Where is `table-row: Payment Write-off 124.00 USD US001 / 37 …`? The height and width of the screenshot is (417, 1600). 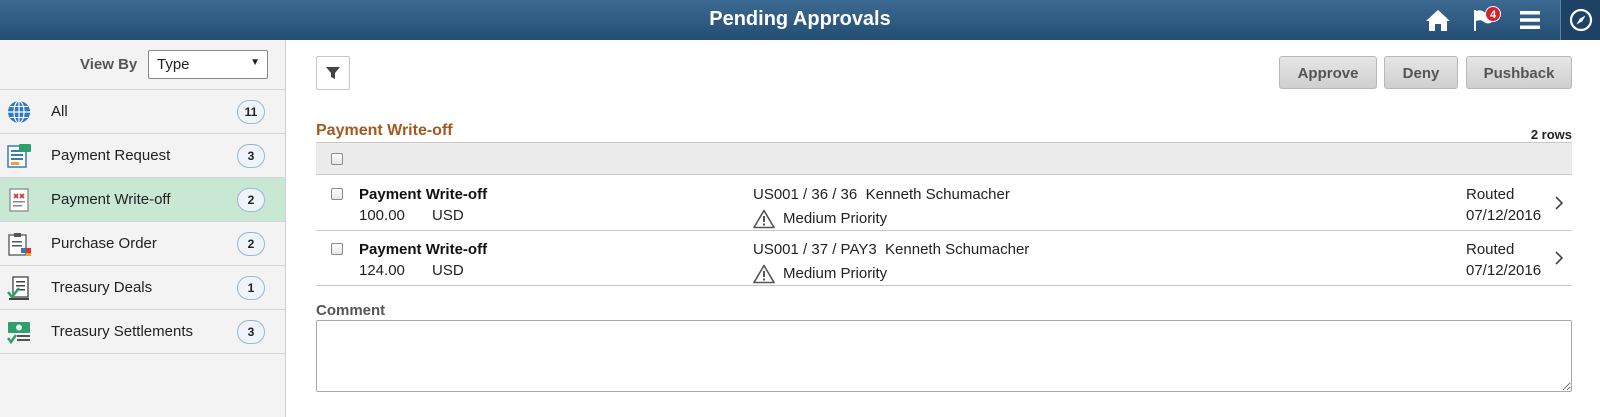 table-row: Payment Write-off 124.00 USD US001 / 37 … is located at coordinates (944, 258).